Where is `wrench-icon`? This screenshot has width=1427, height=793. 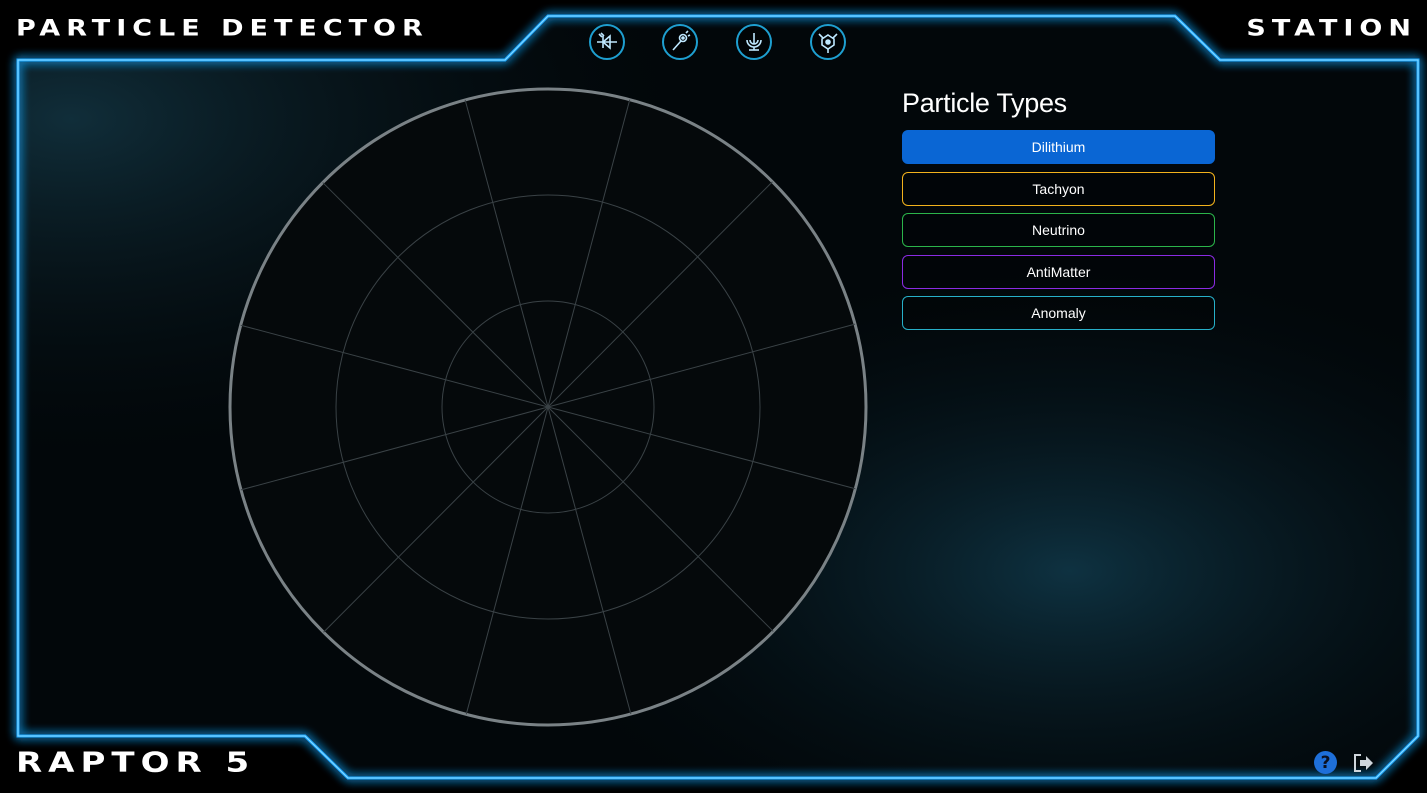
wrench-icon is located at coordinates (680, 42).